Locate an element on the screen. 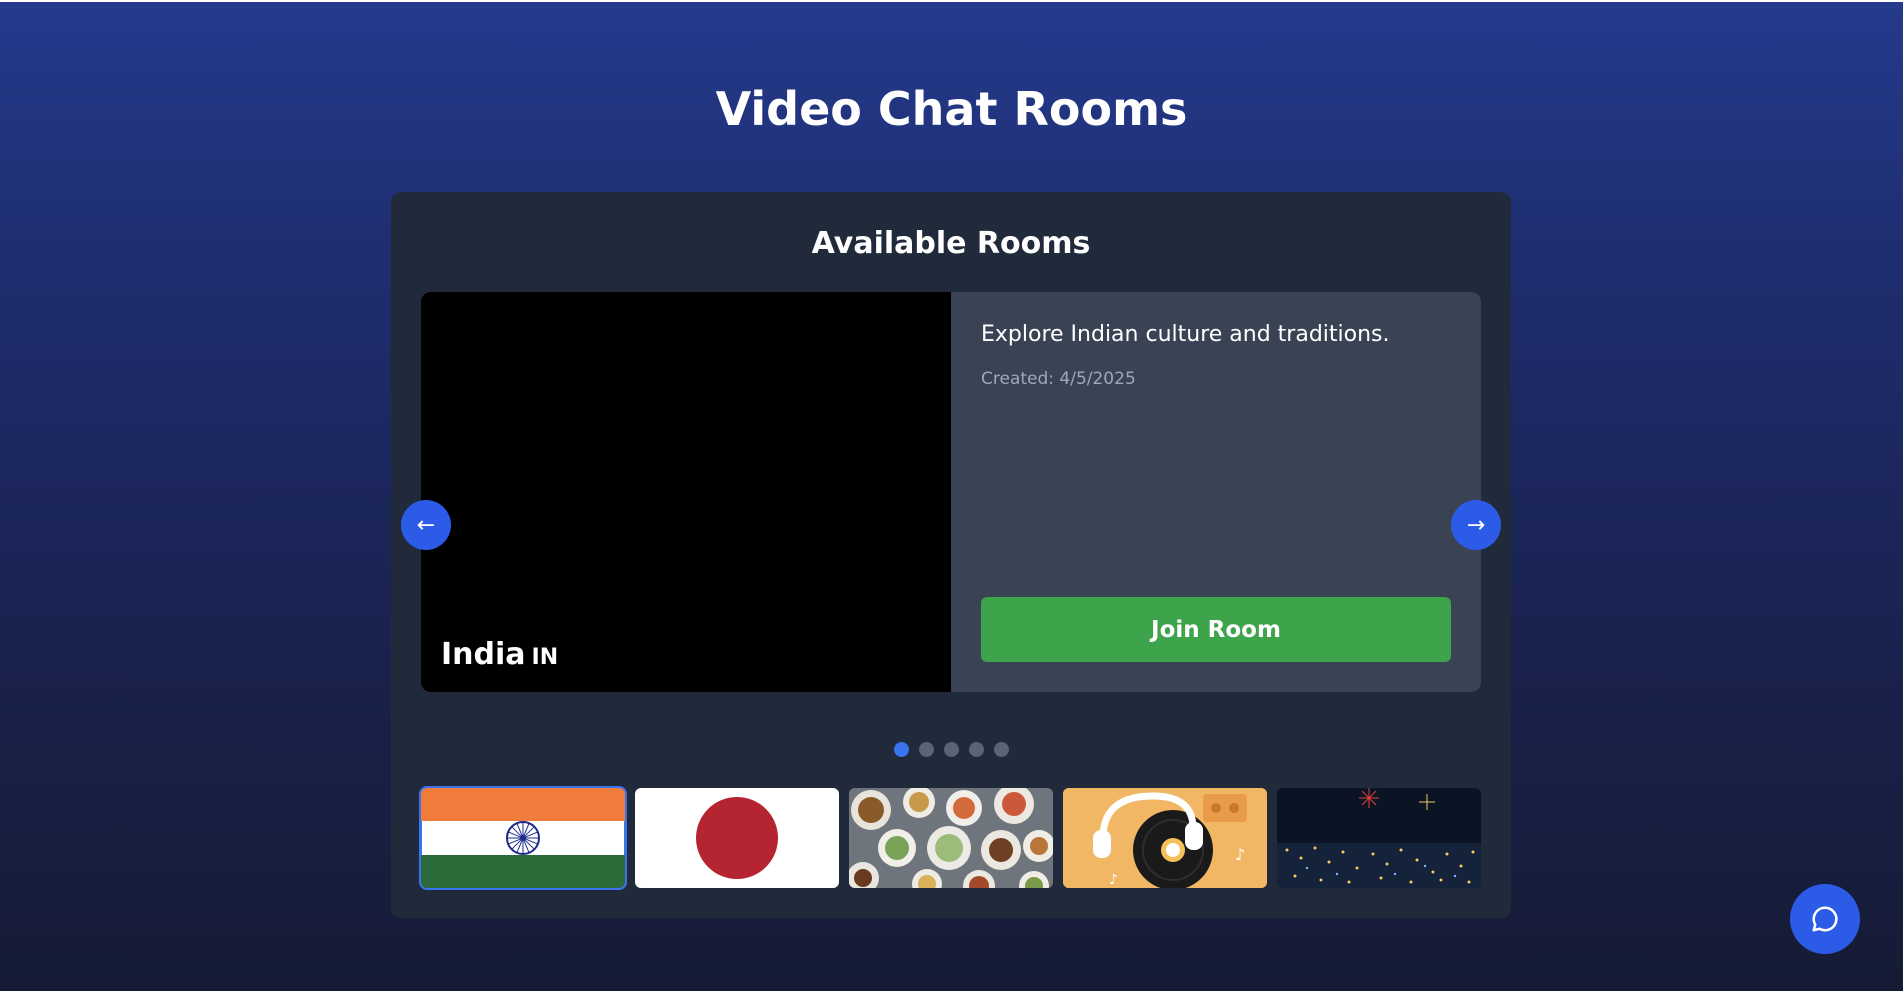  carousel-dots is located at coordinates (951, 749).